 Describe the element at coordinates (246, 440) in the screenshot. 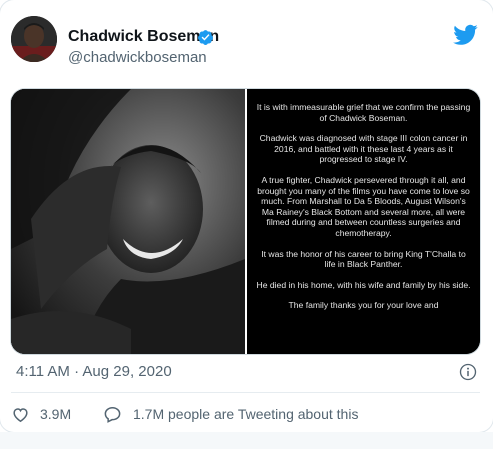

I see `page-background` at that location.